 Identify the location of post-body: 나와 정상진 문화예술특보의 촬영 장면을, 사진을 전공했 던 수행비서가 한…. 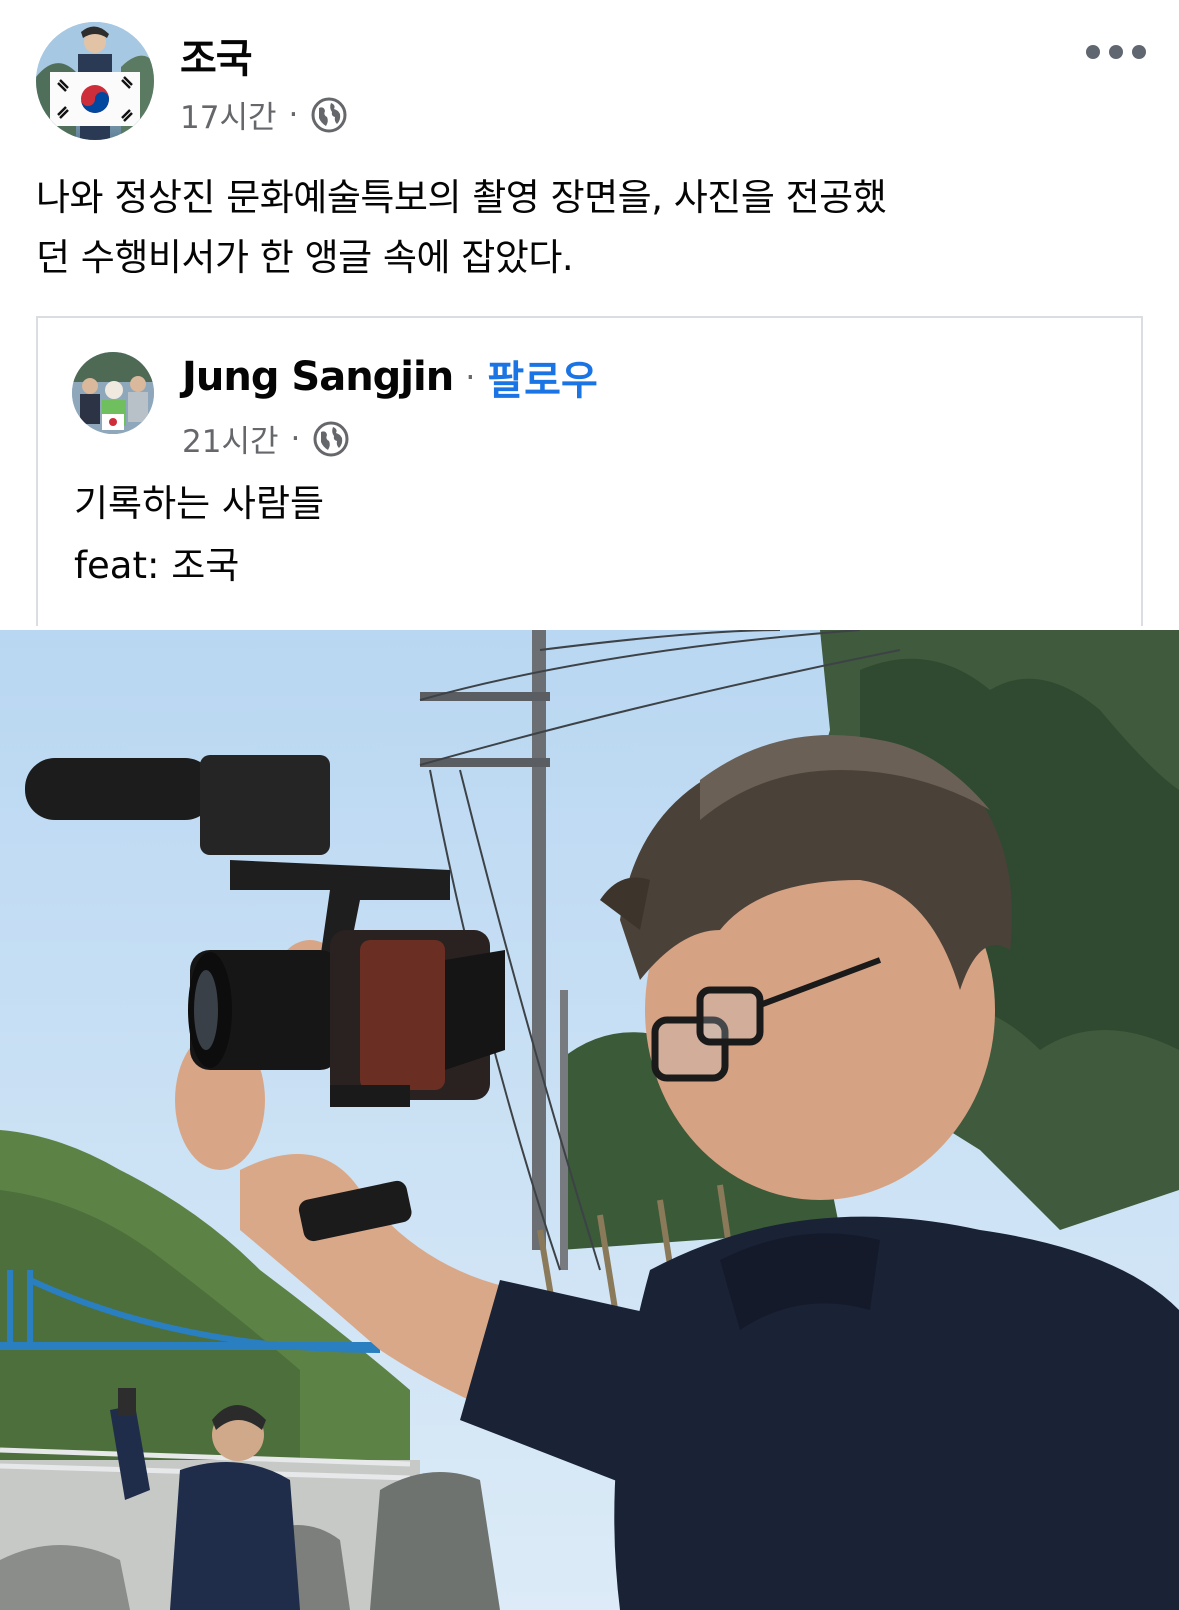
(593, 228).